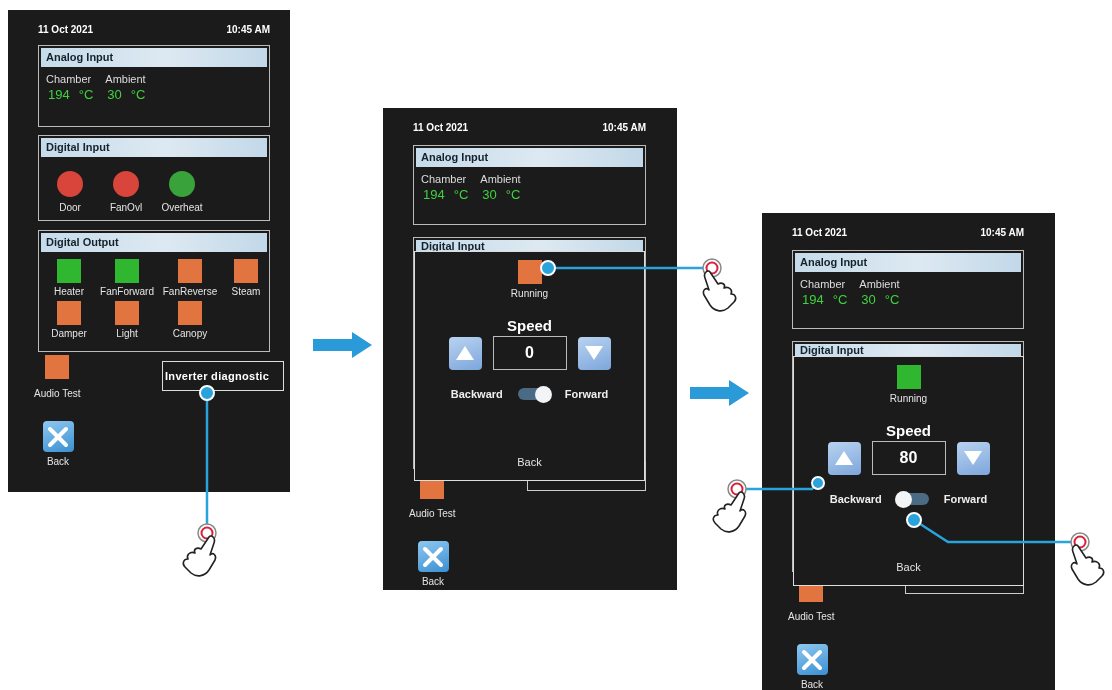 The width and height of the screenshot is (1112, 690). I want to click on speed-value: 80, so click(908, 458).